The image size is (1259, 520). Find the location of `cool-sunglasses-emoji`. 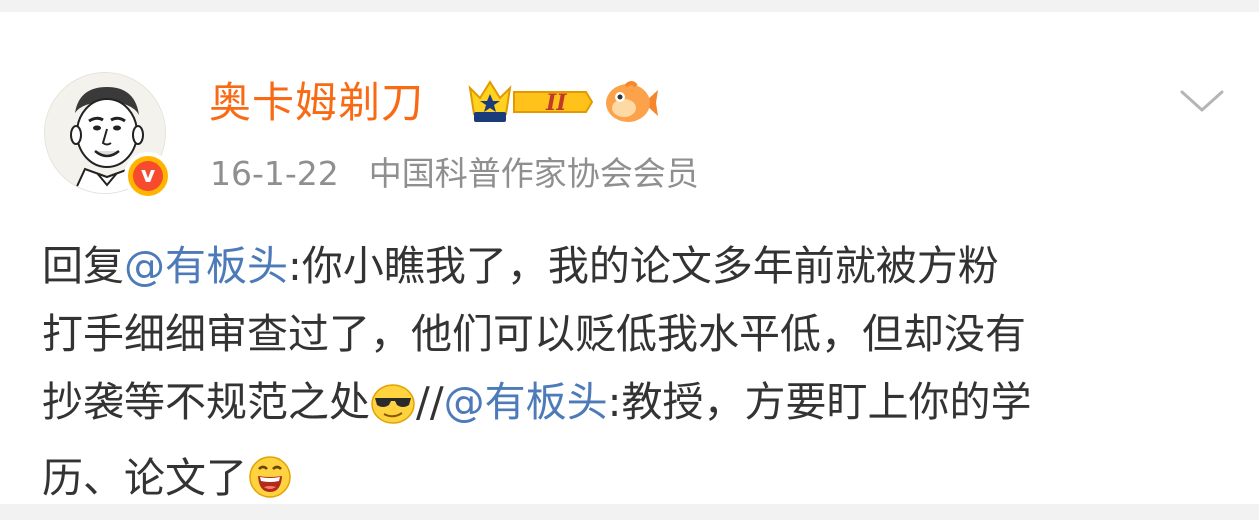

cool-sunglasses-emoji is located at coordinates (393, 410).